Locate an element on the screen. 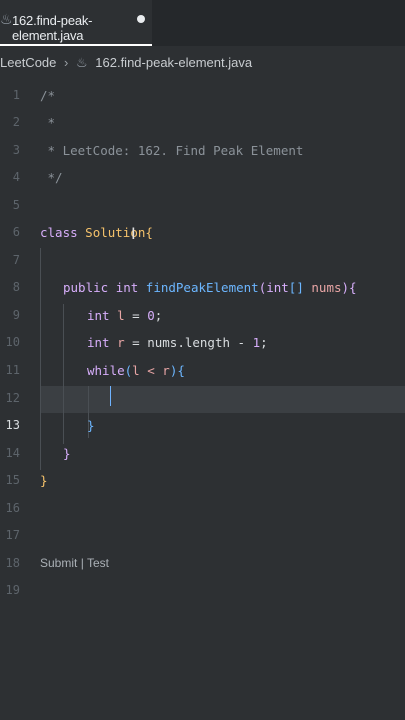 Image resolution: width=405 pixels, height=720 pixels. code-line-class: class Solution{ is located at coordinates (96, 232).